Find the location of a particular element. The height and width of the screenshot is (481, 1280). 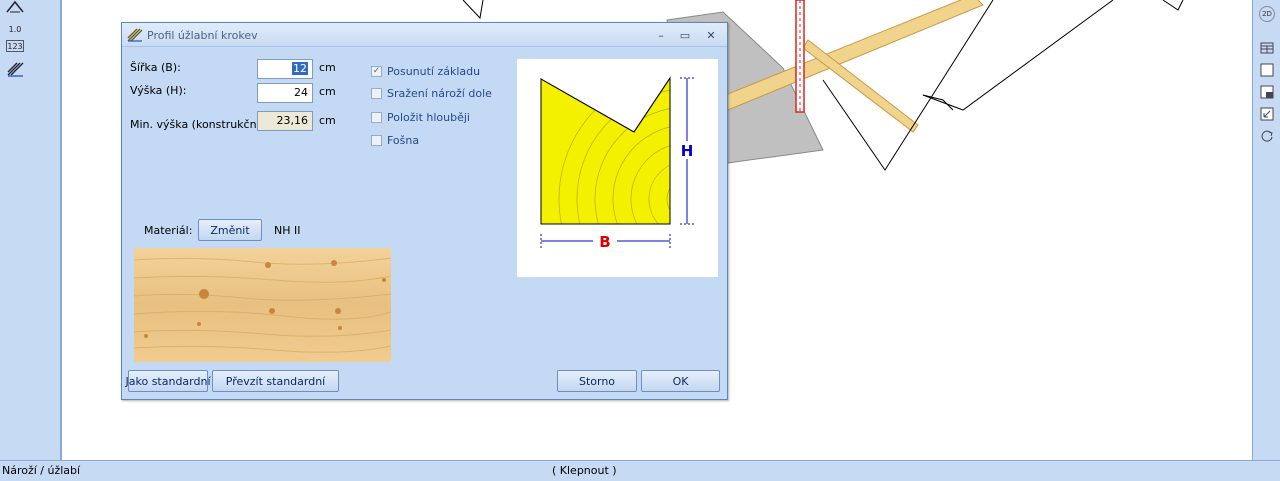

min-height-unit: cm is located at coordinates (327, 120).